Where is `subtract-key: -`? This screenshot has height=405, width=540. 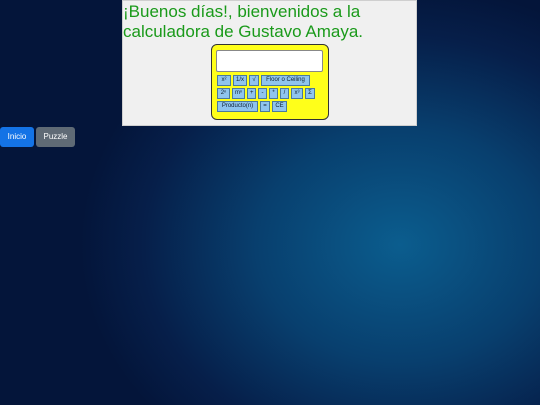
subtract-key: - is located at coordinates (262, 93).